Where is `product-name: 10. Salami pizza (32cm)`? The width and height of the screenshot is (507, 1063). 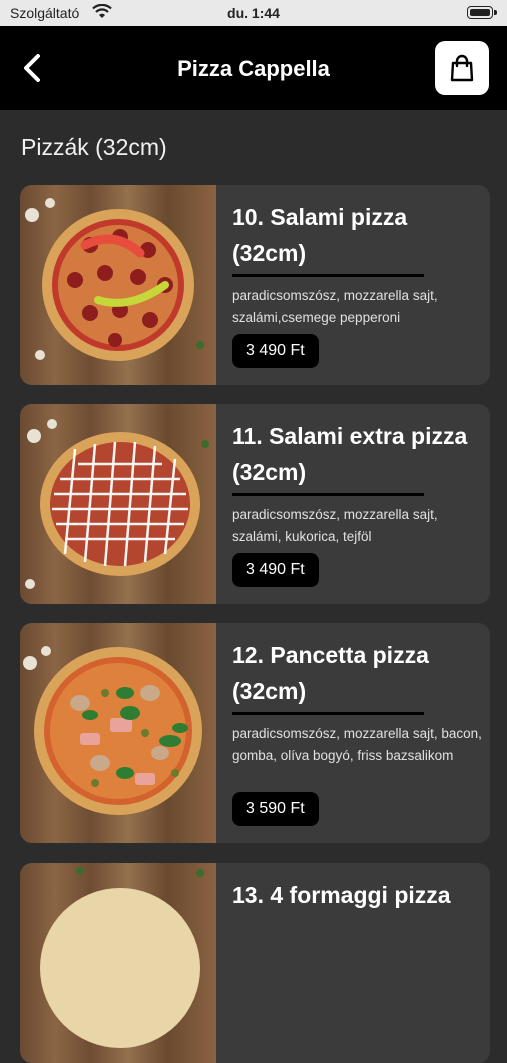 product-name: 10. Salami pizza (32cm) is located at coordinates (320, 235).